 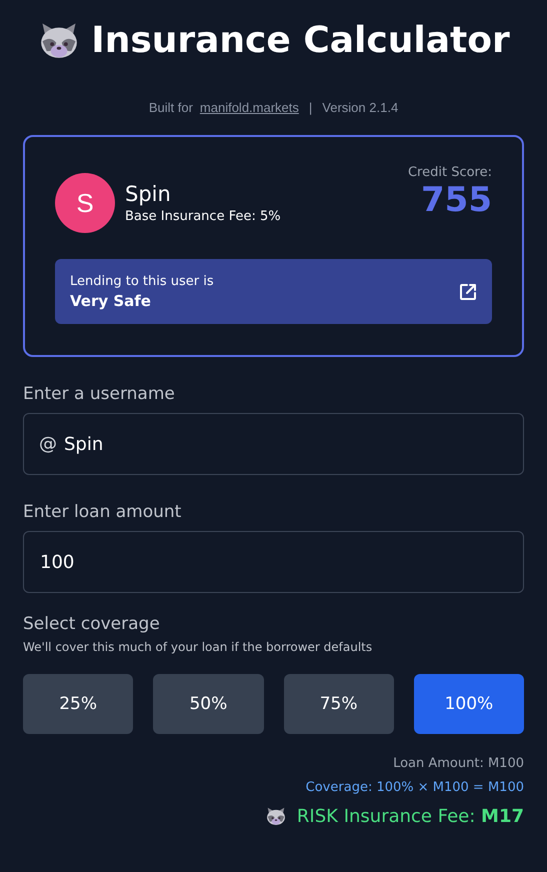 I want to click on coverage-option: 100%, so click(x=469, y=704).